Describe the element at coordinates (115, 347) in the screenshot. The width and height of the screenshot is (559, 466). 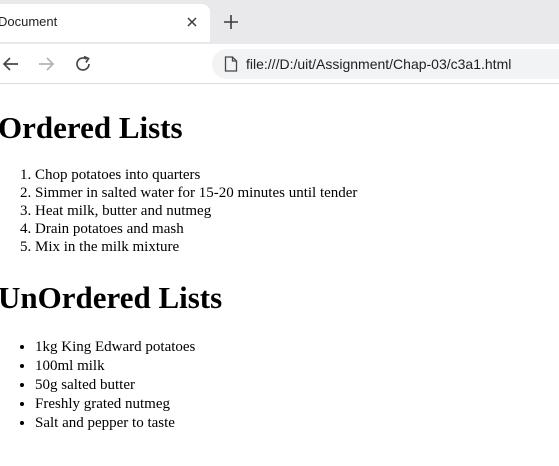
I see `list-item: 1kg King Edward potatoes` at that location.